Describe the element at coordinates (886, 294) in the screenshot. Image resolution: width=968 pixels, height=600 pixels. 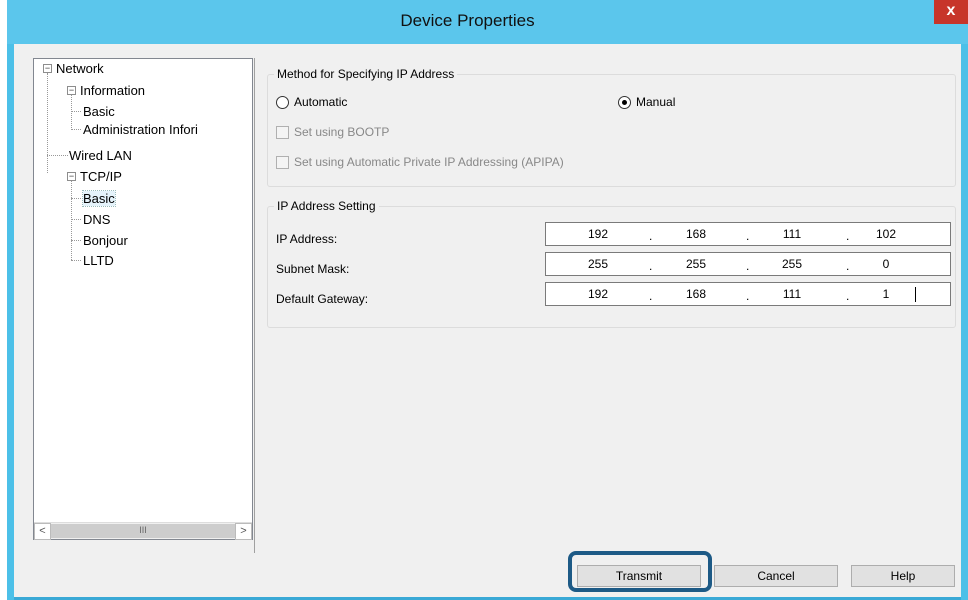
I see `ip-octet: 1` at that location.